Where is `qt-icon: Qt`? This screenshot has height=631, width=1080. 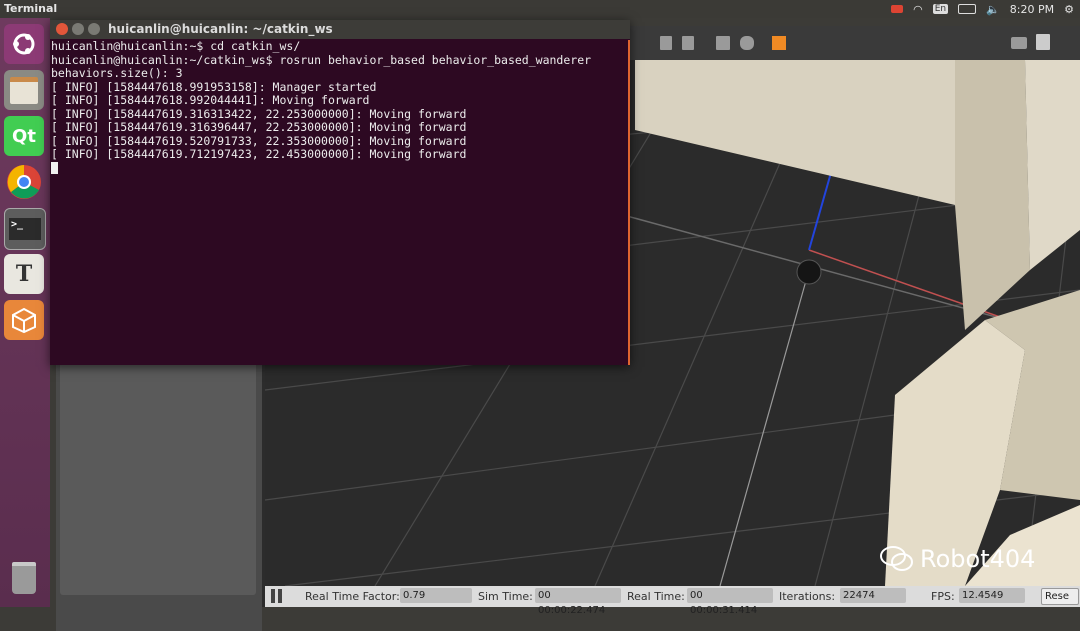 qt-icon: Qt is located at coordinates (24, 136).